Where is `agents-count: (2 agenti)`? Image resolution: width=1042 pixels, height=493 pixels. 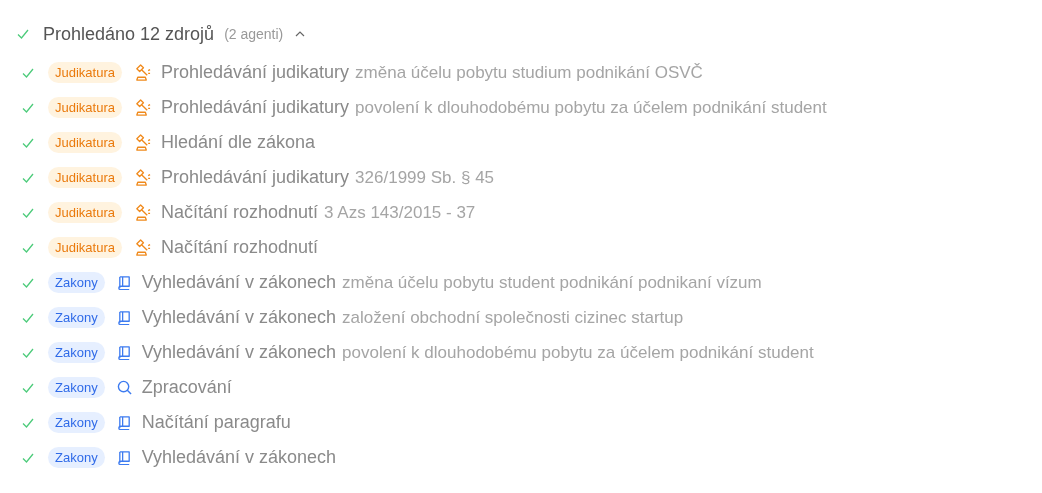
agents-count: (2 agenti) is located at coordinates (254, 34).